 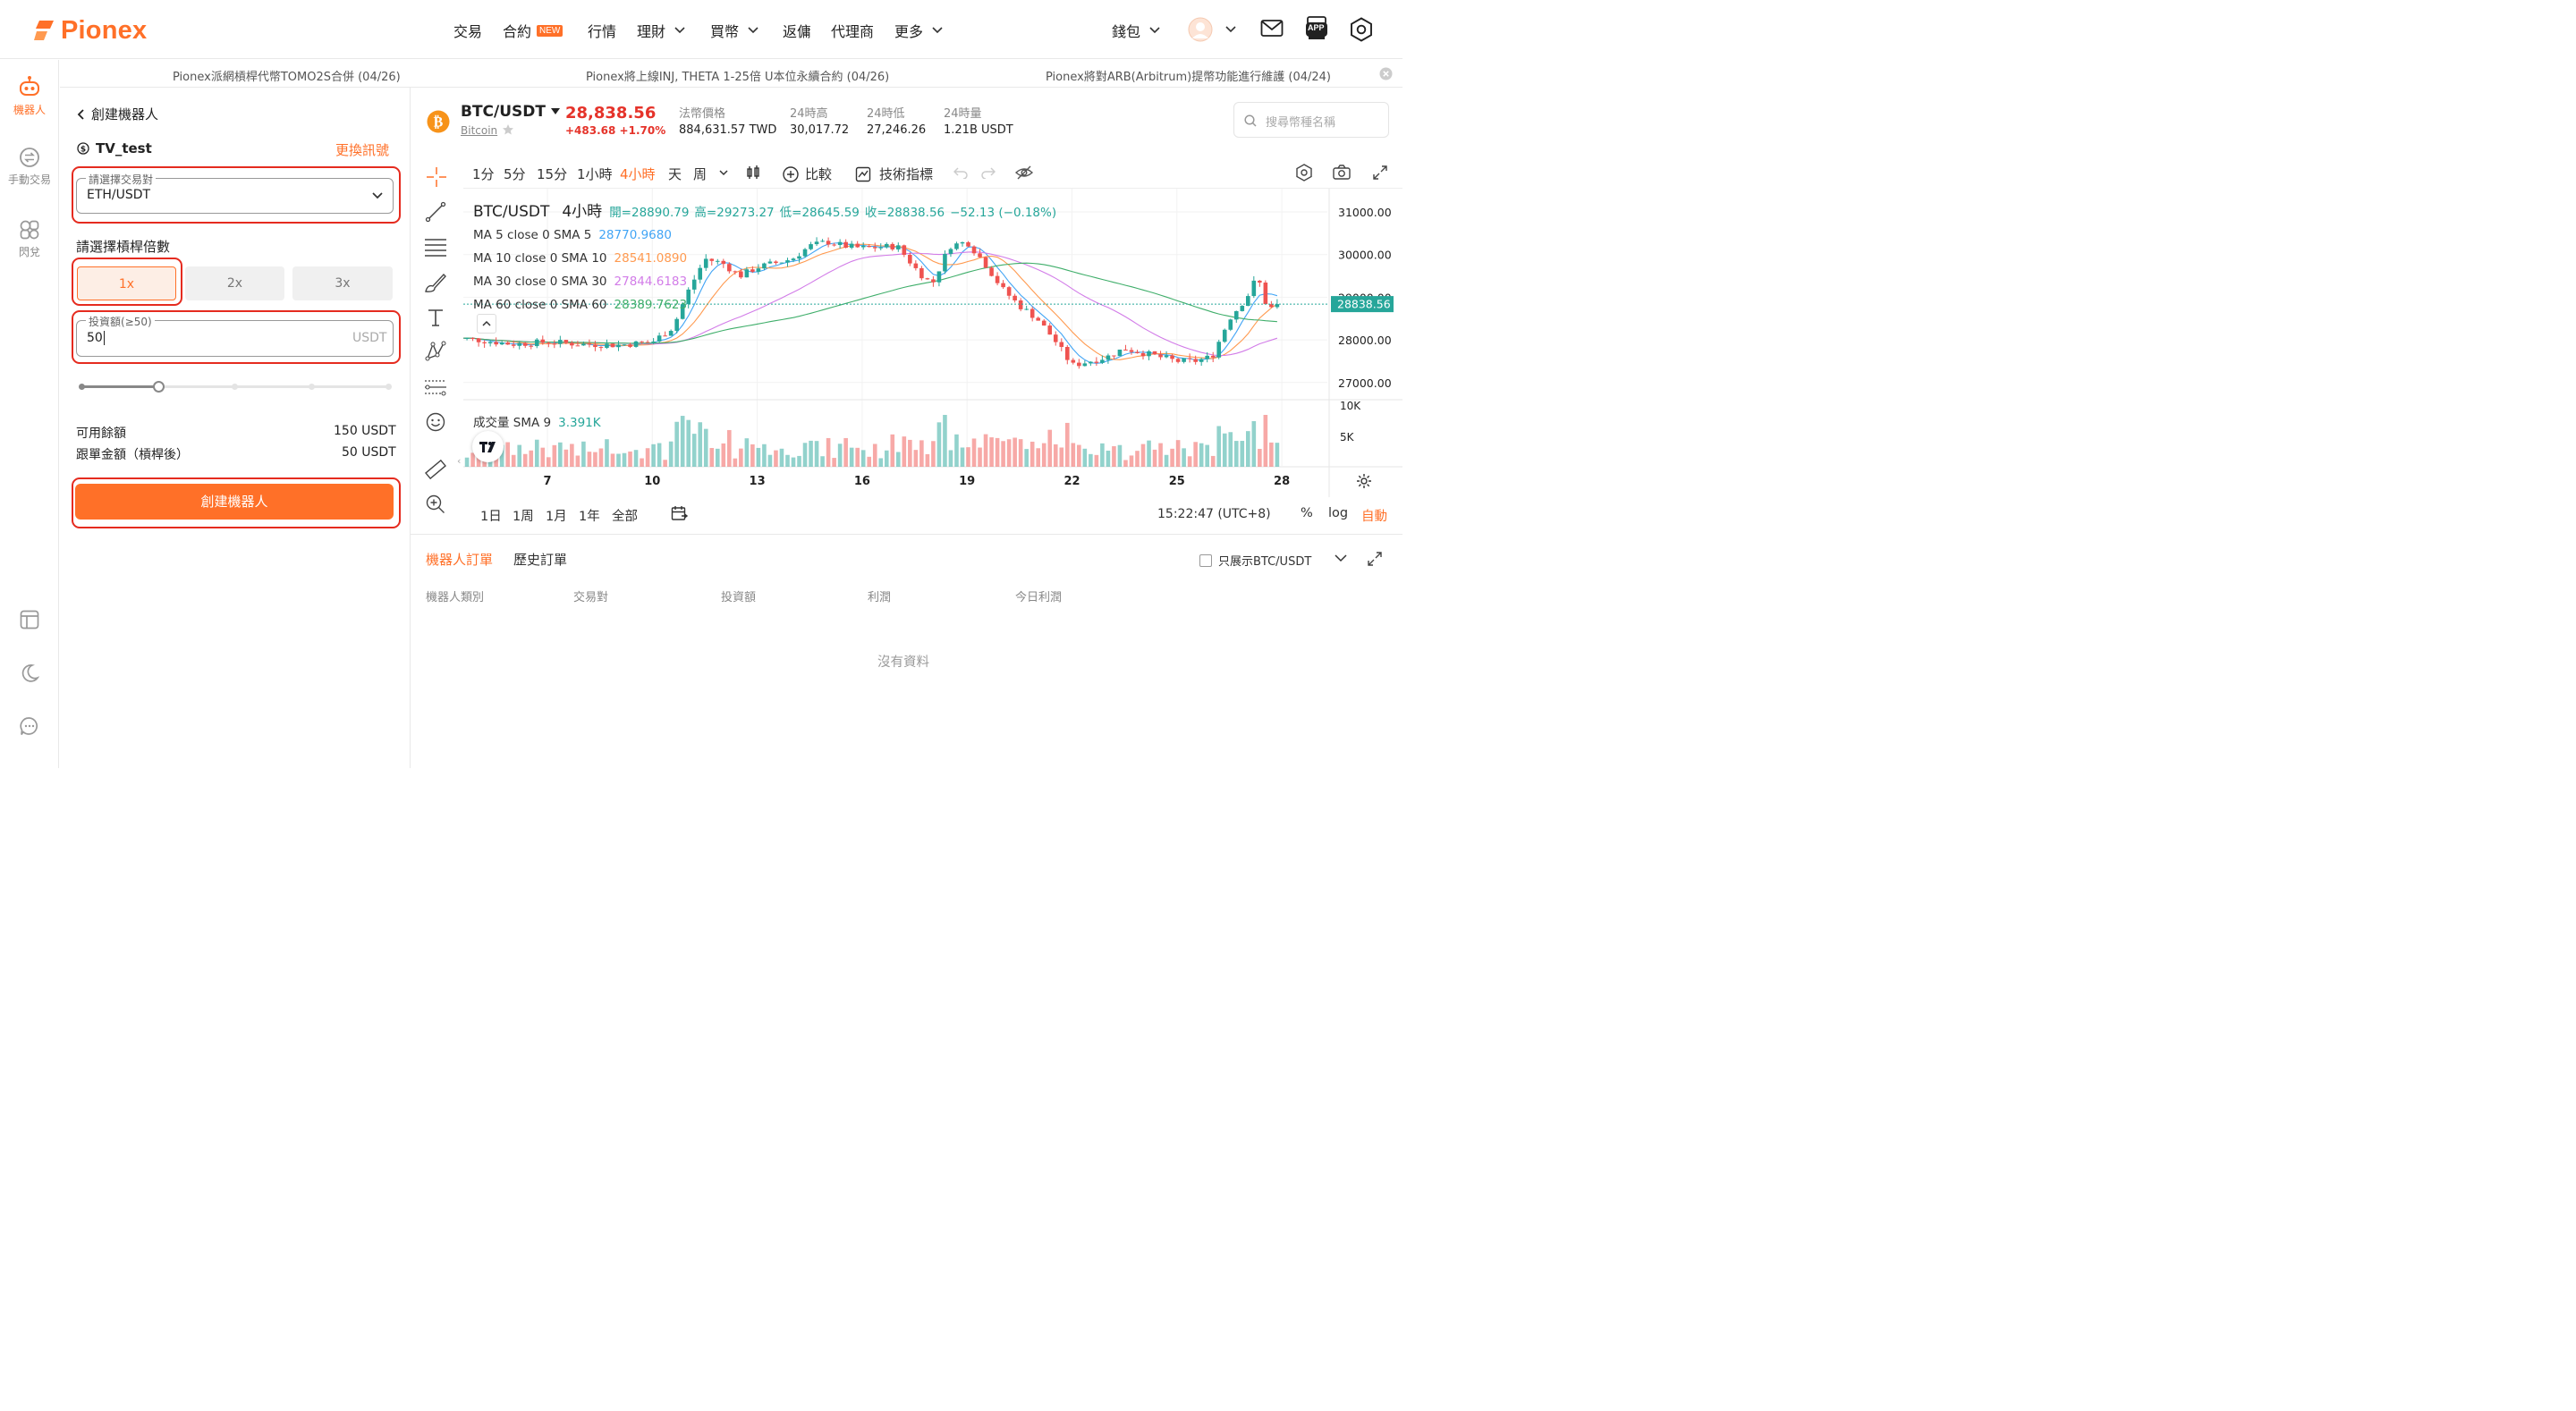 I want to click on nav-contract: 合約 NEW, so click(x=533, y=31).